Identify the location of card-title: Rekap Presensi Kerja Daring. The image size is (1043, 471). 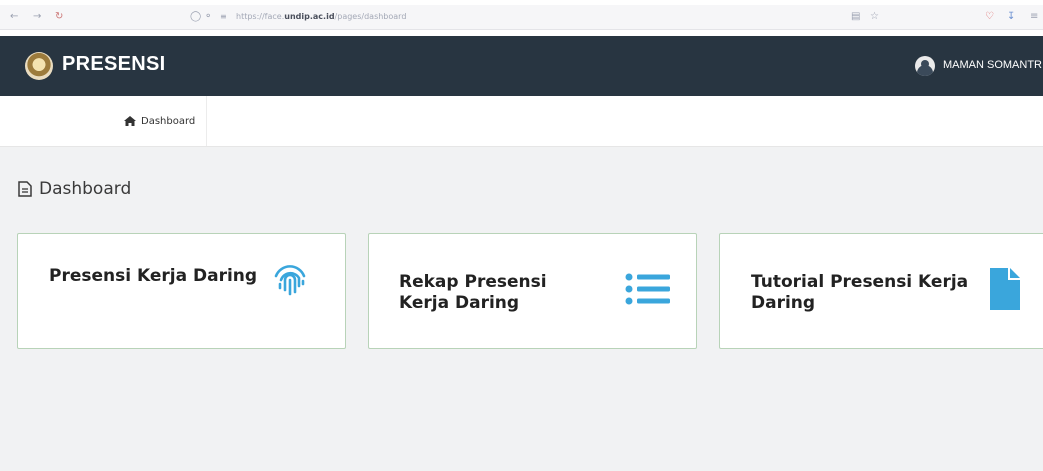
(473, 292).